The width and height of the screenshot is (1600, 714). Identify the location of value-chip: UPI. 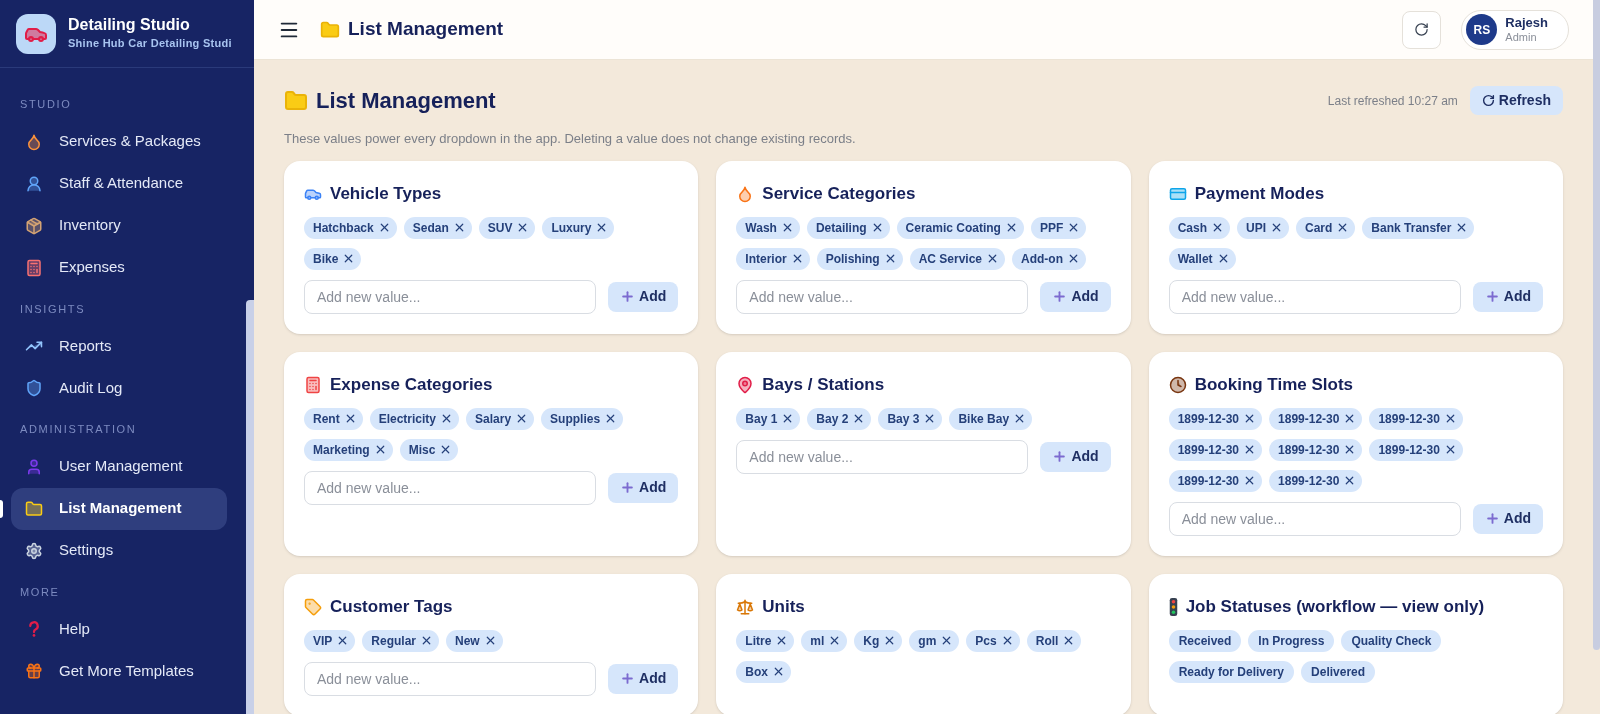
(1263, 227).